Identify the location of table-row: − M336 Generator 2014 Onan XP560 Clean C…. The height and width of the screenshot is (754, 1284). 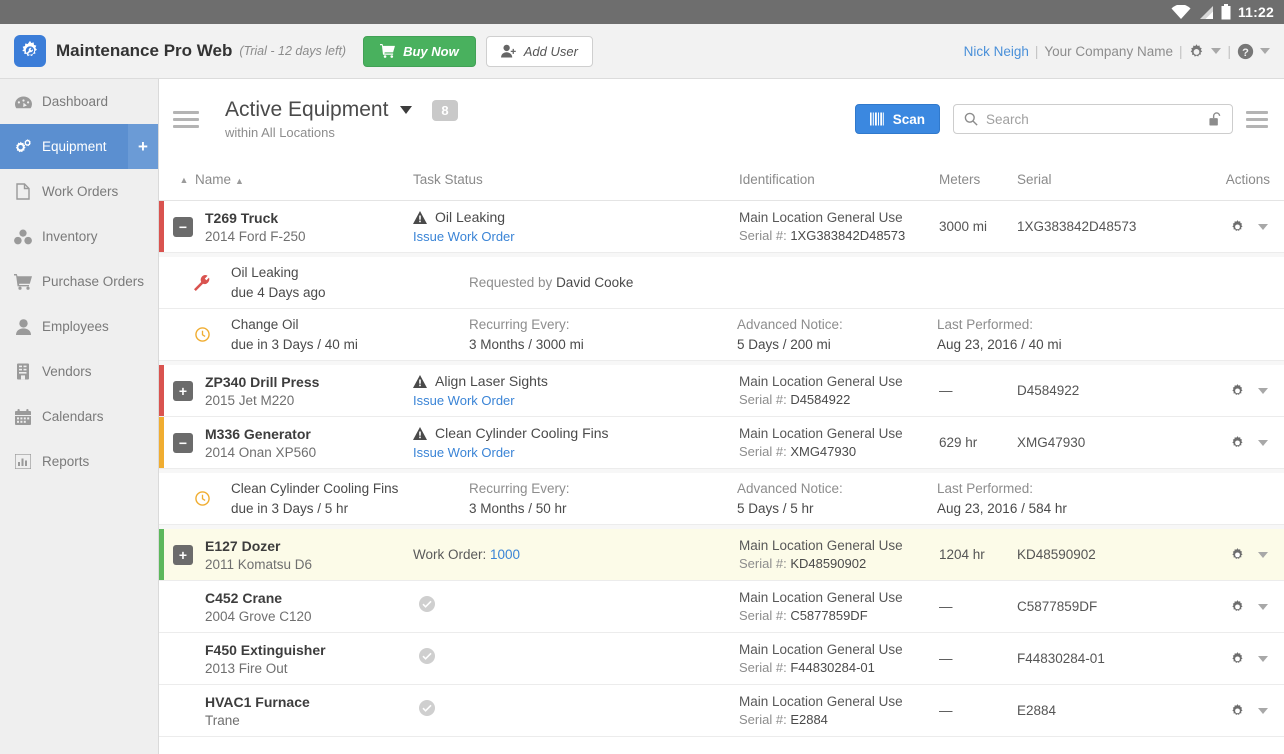
(721, 443).